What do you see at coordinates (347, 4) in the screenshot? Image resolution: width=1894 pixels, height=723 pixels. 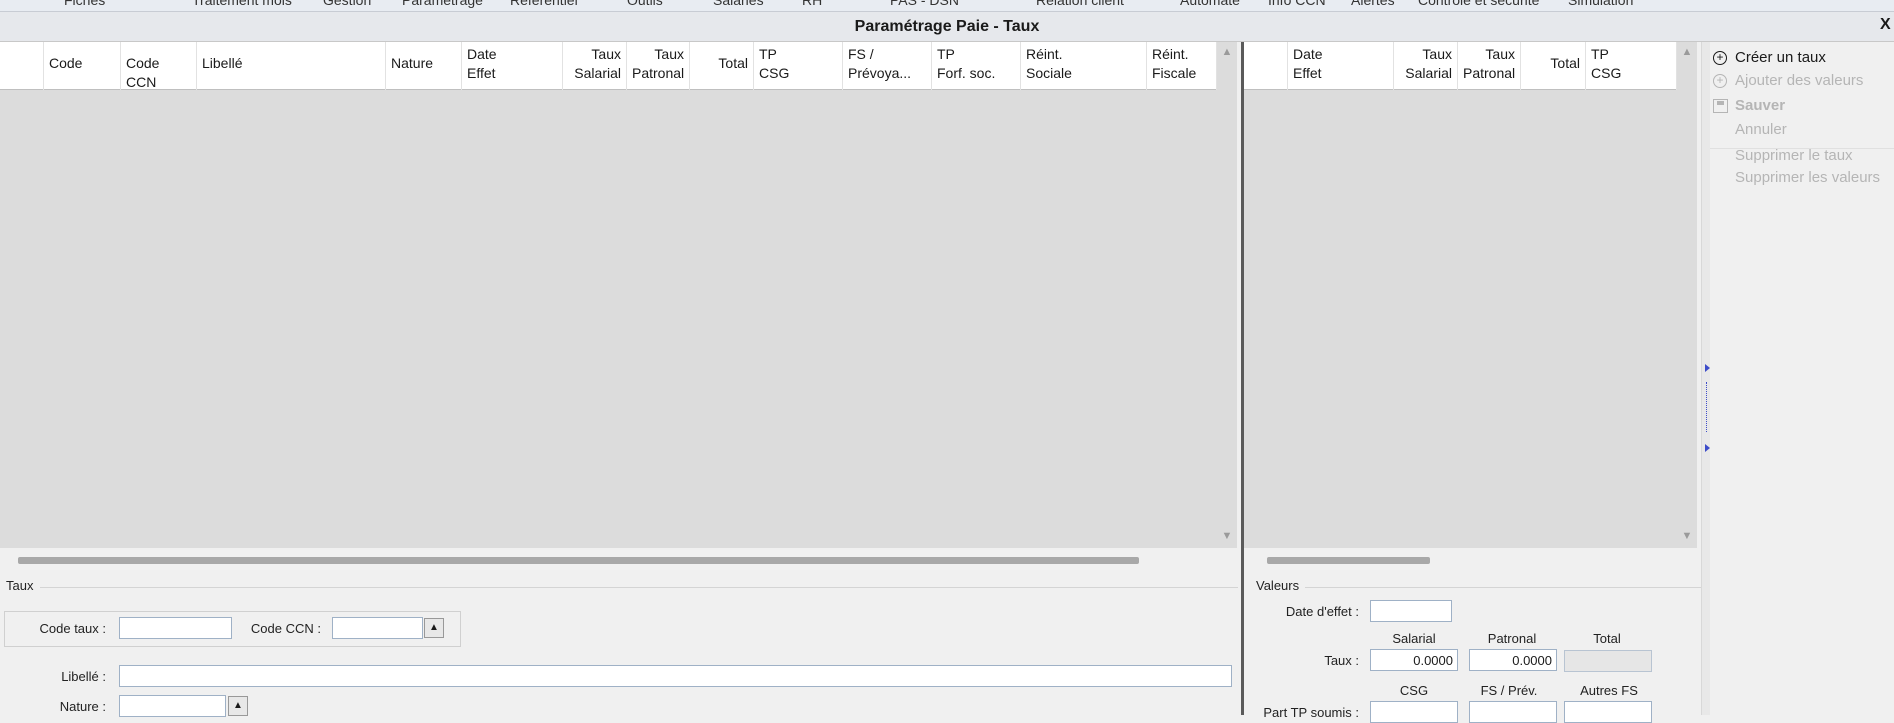 I see `menu-item-gestion: Gestion` at bounding box center [347, 4].